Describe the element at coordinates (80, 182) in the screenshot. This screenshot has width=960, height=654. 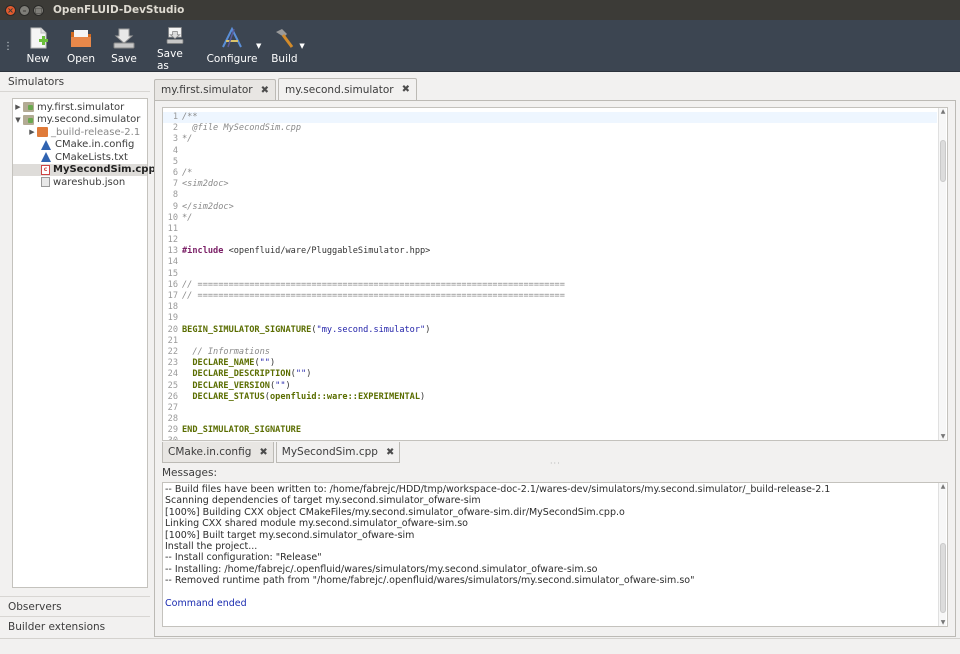
I see `tree-item-wareshub-json: wareshub.json` at that location.